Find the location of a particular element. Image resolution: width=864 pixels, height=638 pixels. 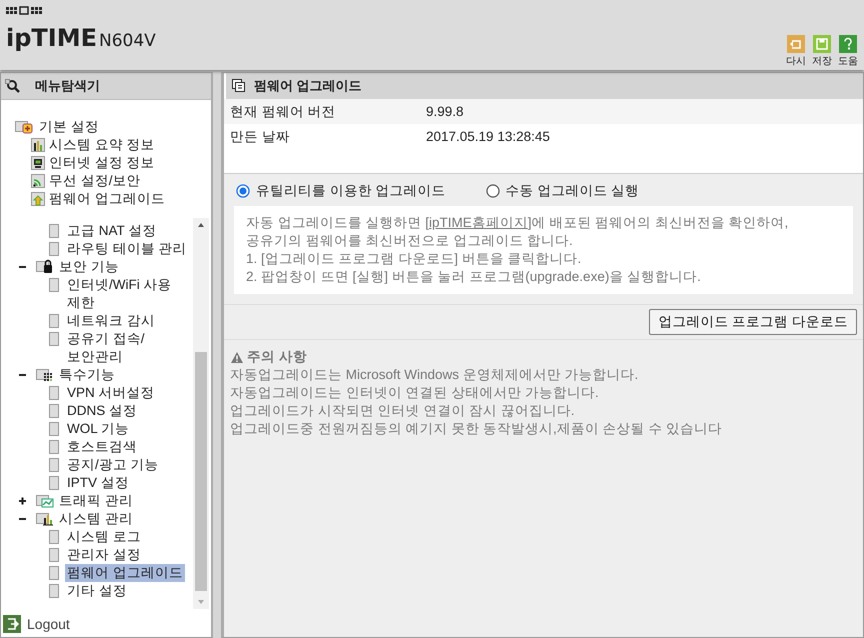

warning-icon is located at coordinates (237, 357).